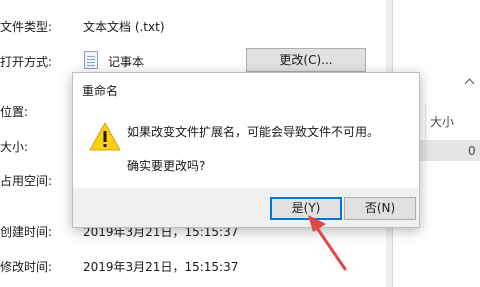  Describe the element at coordinates (327, 243) in the screenshot. I see `annotation-arrow` at that location.